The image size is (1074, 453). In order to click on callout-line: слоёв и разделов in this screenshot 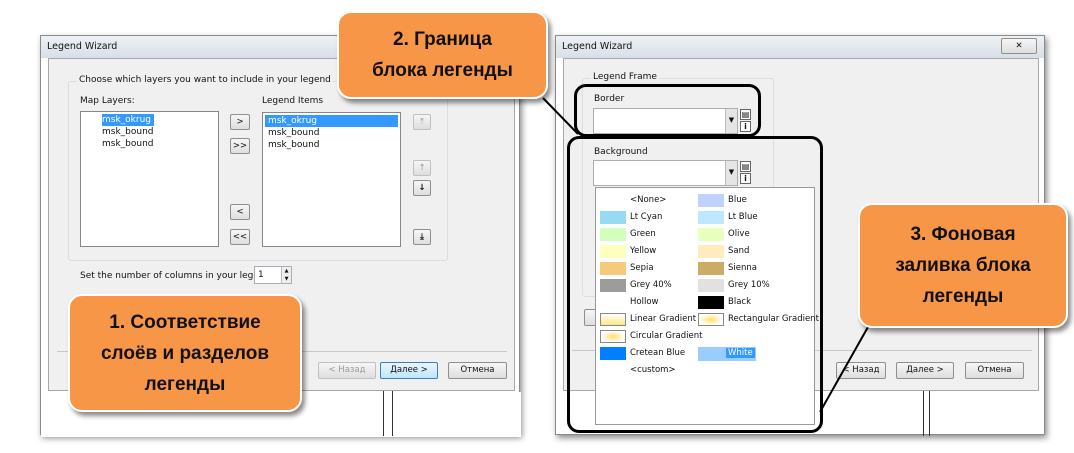, I will do `click(185, 353)`.